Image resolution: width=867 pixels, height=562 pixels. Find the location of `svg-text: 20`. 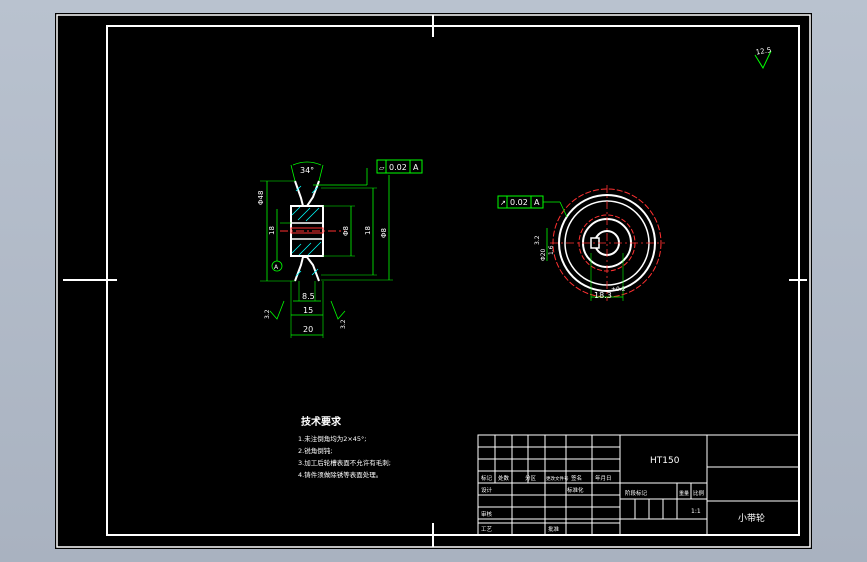

svg-text: 20 is located at coordinates (308, 329).